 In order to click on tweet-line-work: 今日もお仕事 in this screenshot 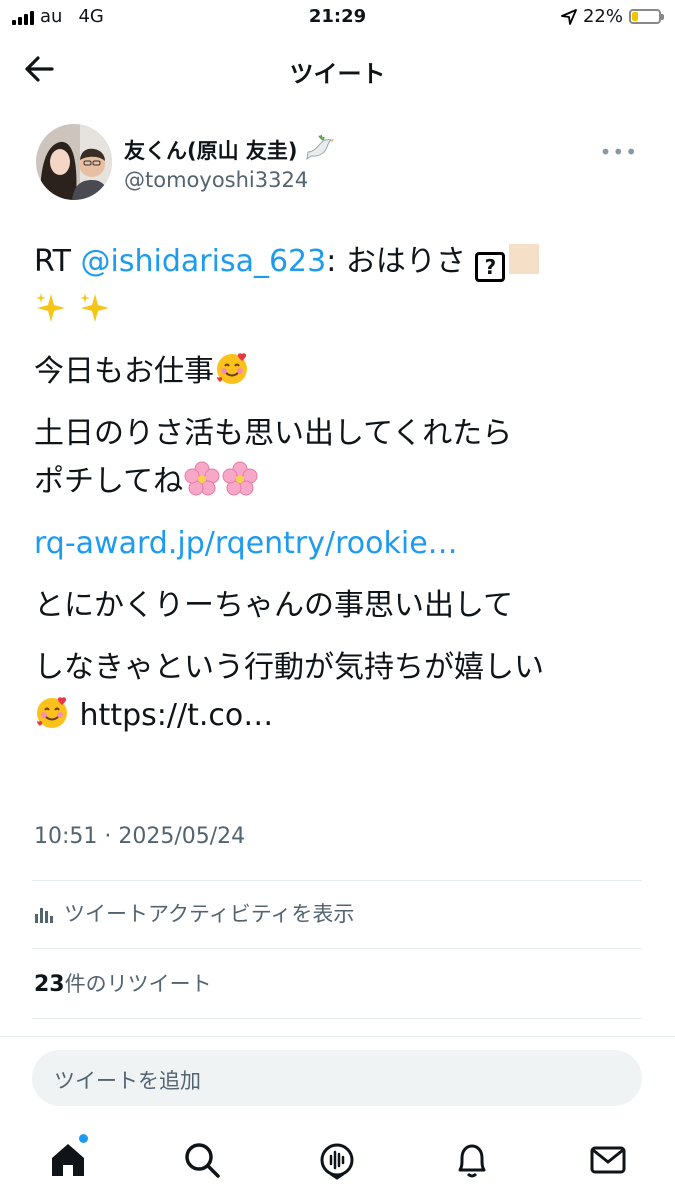, I will do `click(339, 372)`.